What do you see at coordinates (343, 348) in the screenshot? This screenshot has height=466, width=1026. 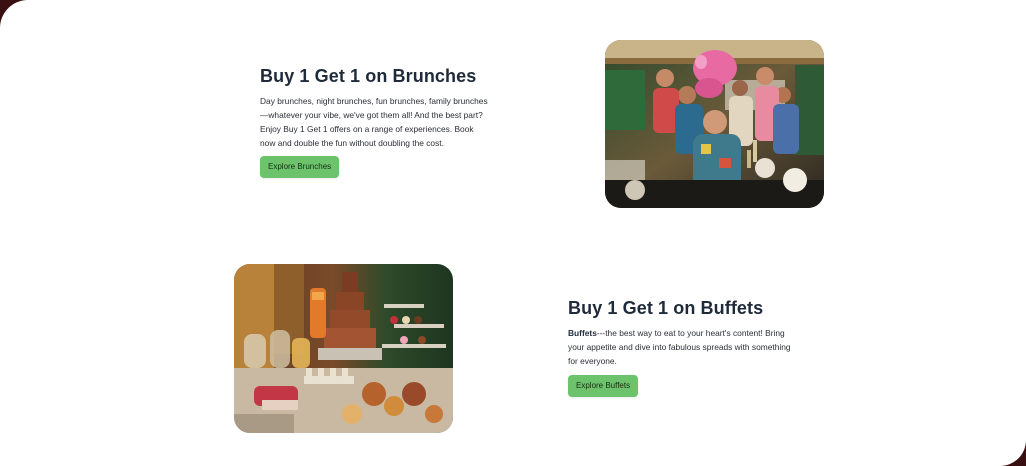 I see `dessert-buffet-photo` at bounding box center [343, 348].